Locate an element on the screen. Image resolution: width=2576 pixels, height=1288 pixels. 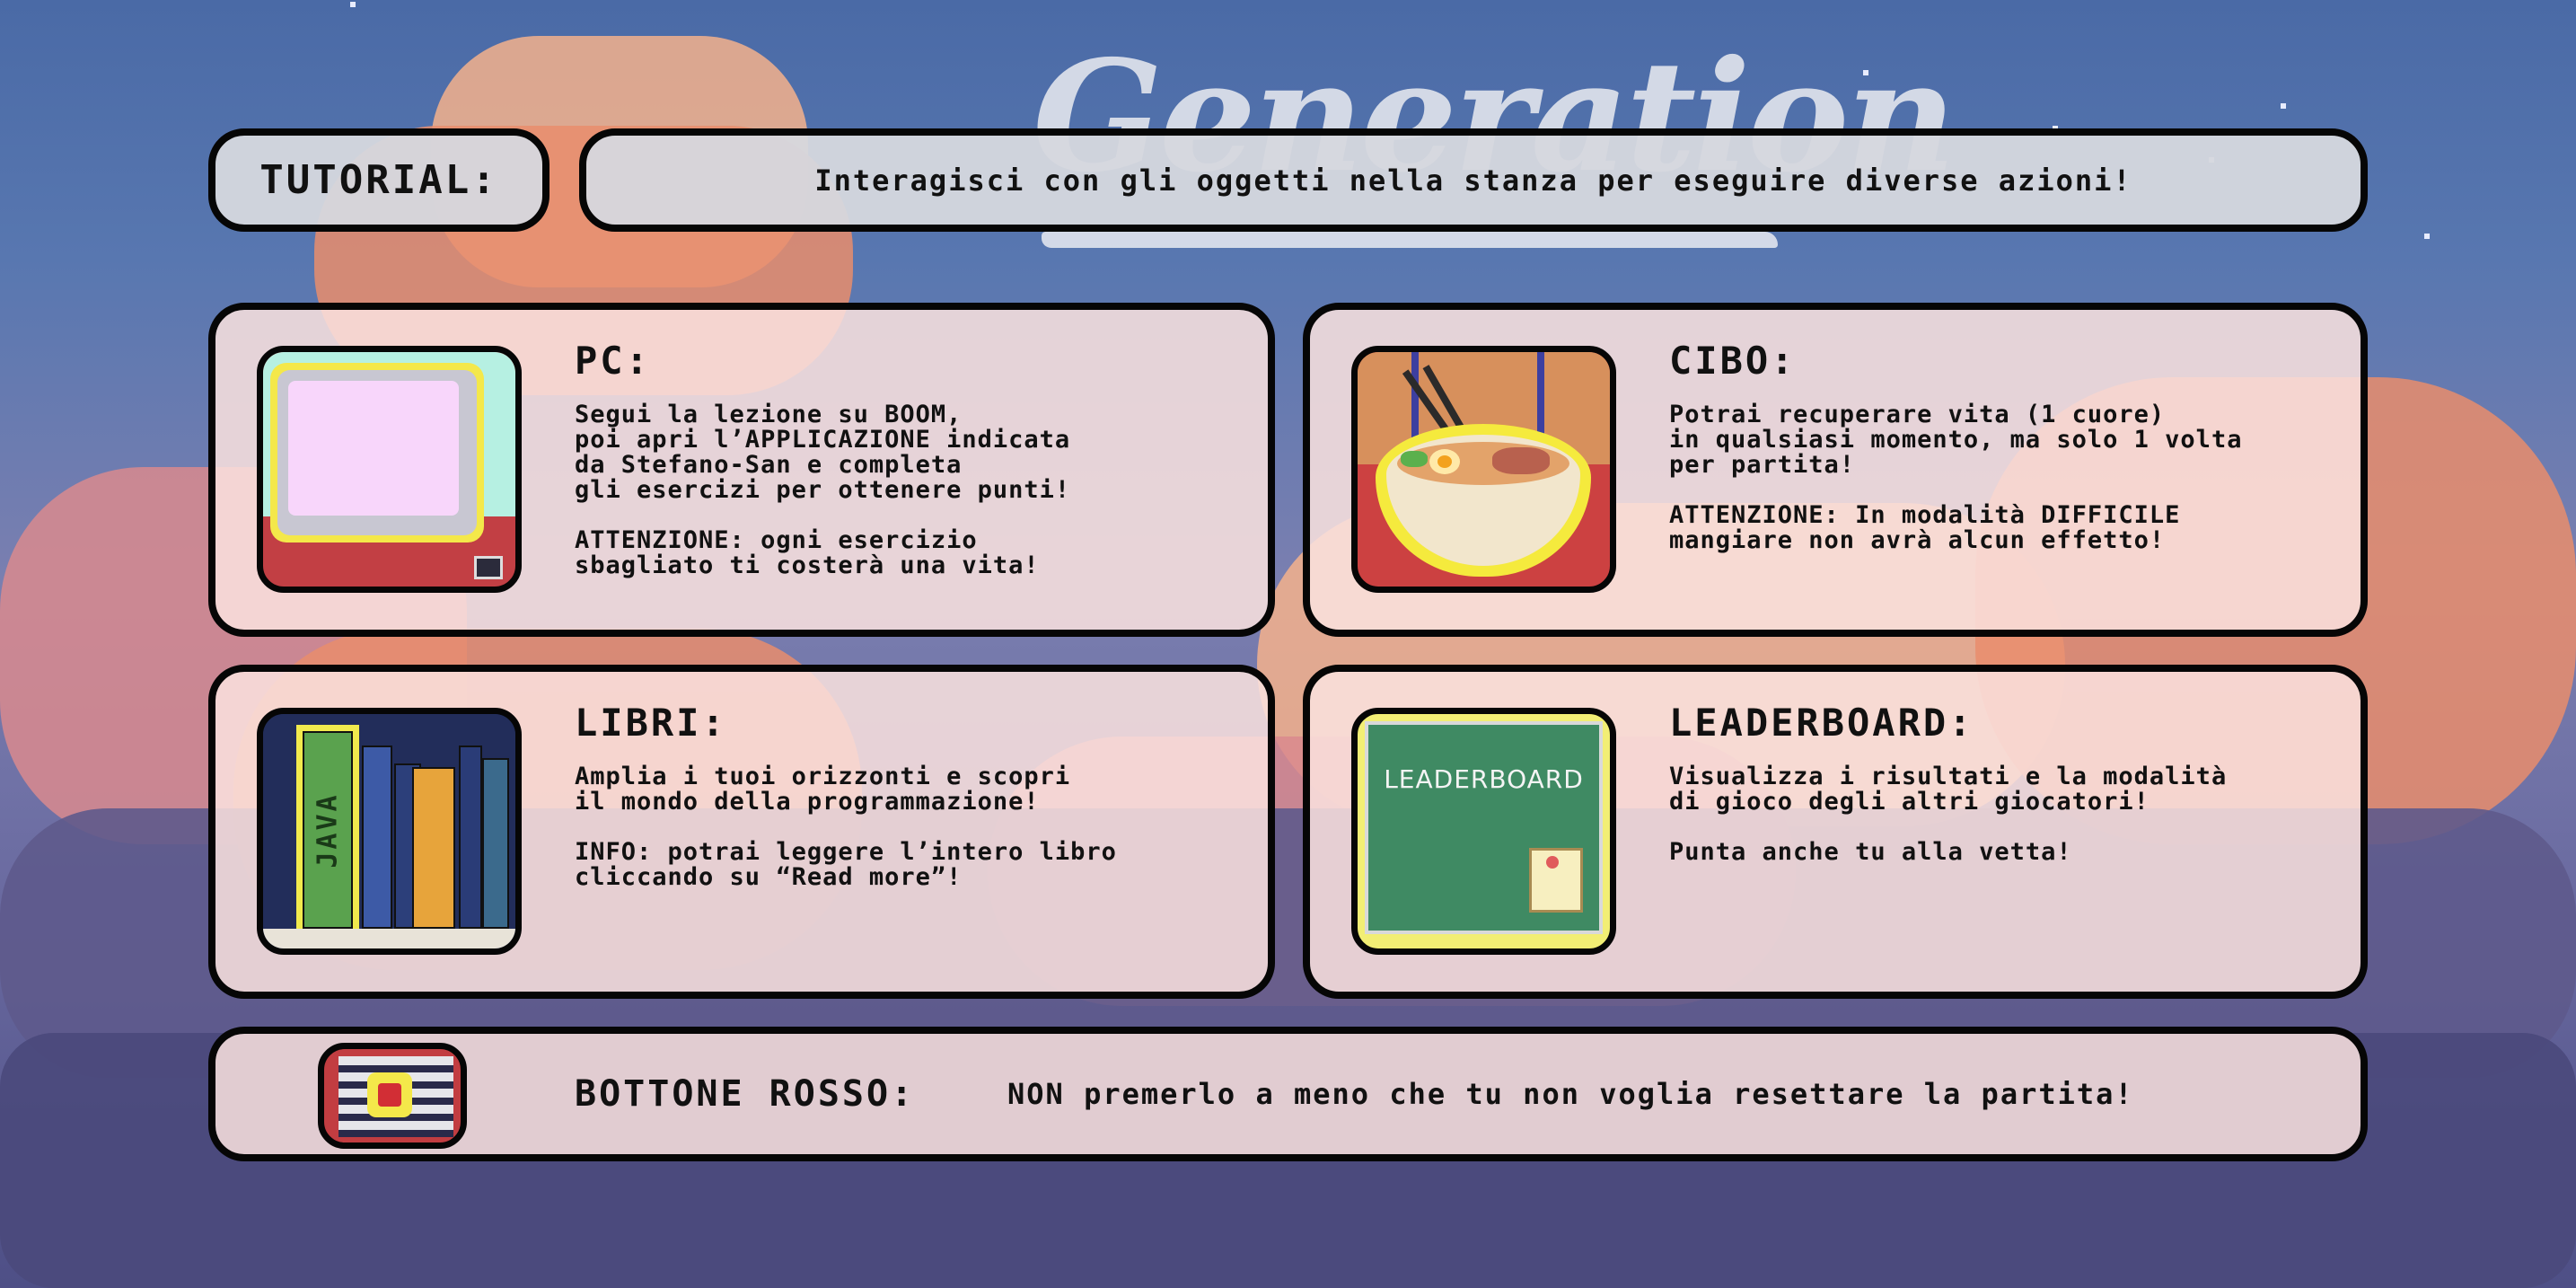
cibo-card-line: per partita! is located at coordinates (1763, 465).